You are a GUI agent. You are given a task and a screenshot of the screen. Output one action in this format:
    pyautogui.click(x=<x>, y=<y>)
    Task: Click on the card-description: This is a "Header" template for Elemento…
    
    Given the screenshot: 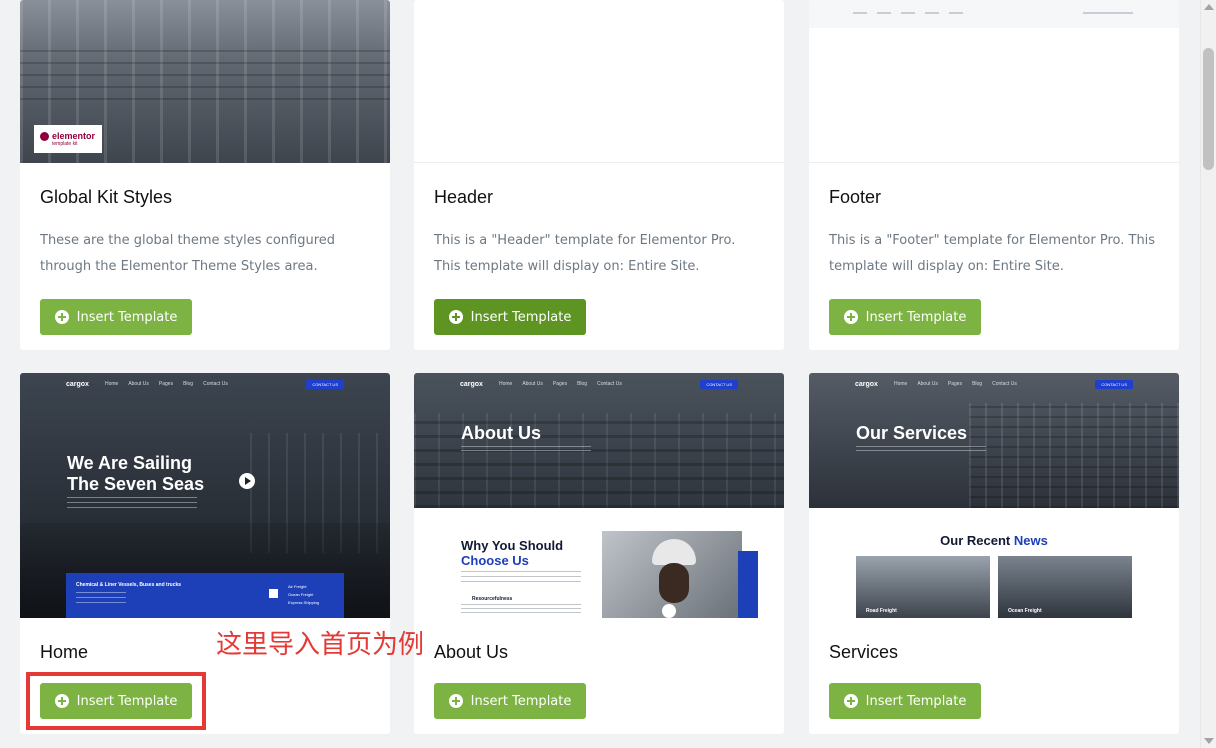 What is the action you would take?
    pyautogui.click(x=585, y=253)
    